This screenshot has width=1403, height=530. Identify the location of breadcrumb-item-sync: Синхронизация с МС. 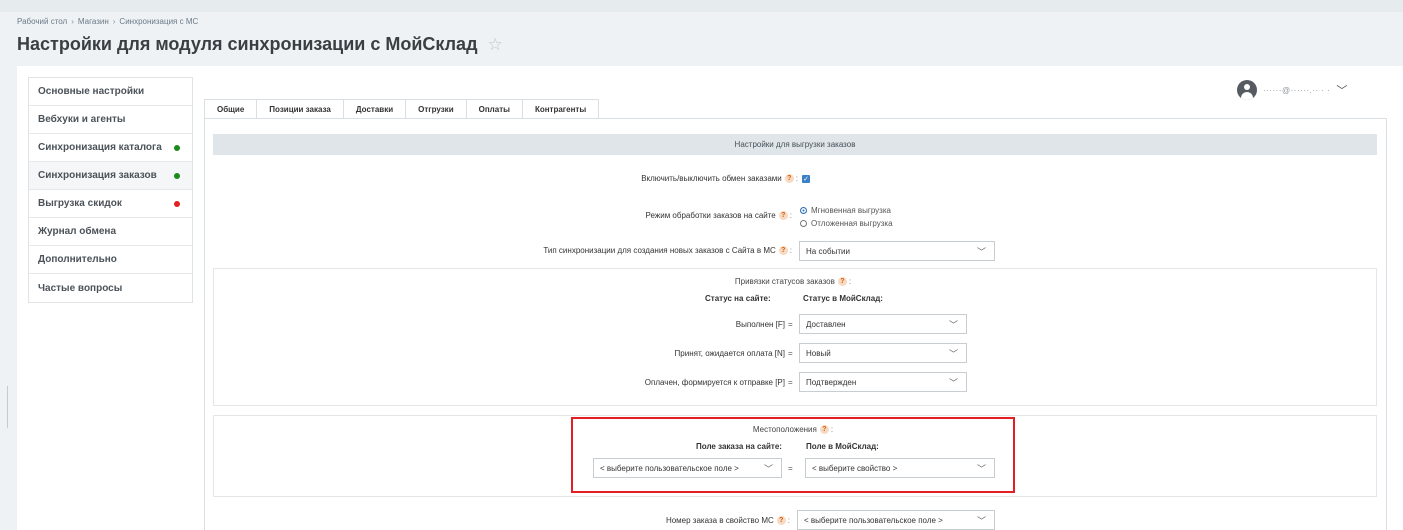
(158, 21).